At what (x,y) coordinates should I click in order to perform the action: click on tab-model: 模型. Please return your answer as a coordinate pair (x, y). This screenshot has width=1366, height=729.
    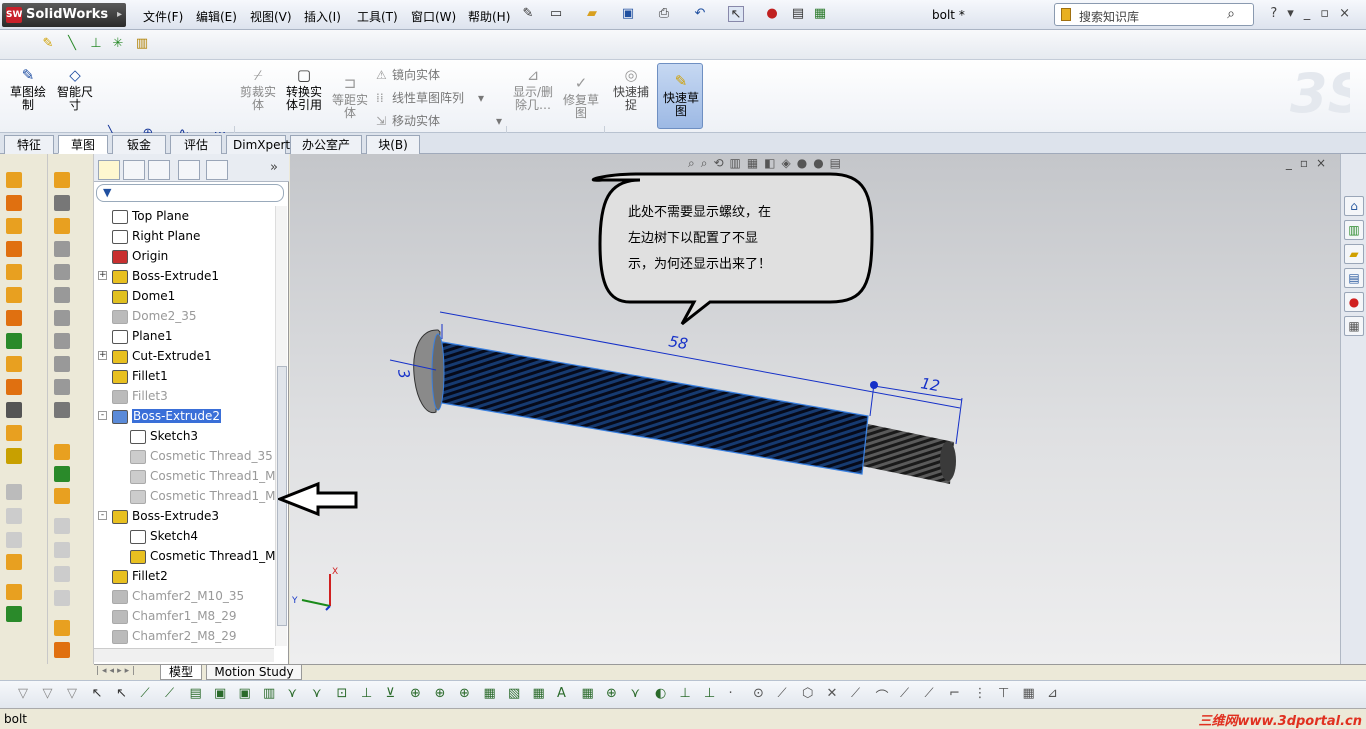
    Looking at the image, I should click on (181, 672).